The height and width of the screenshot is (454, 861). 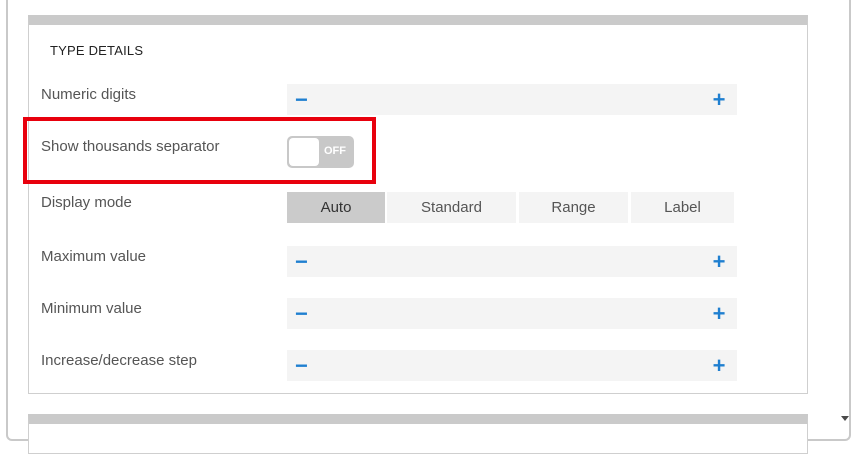 What do you see at coordinates (305, 261) in the screenshot?
I see `maximum-value-decrease-button: −` at bounding box center [305, 261].